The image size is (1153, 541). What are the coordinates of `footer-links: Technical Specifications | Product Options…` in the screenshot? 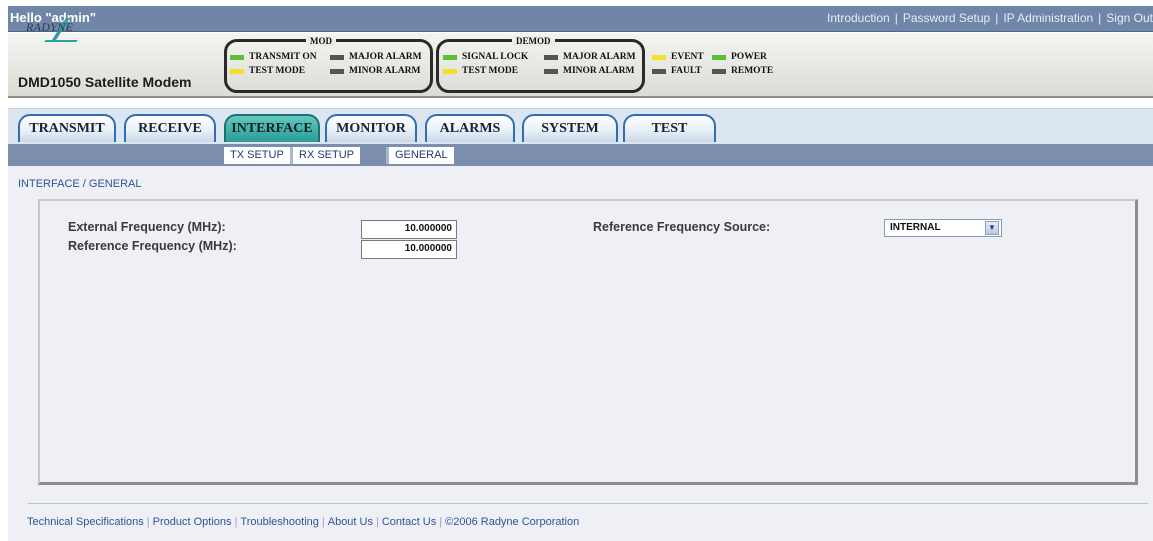 It's located at (303, 522).